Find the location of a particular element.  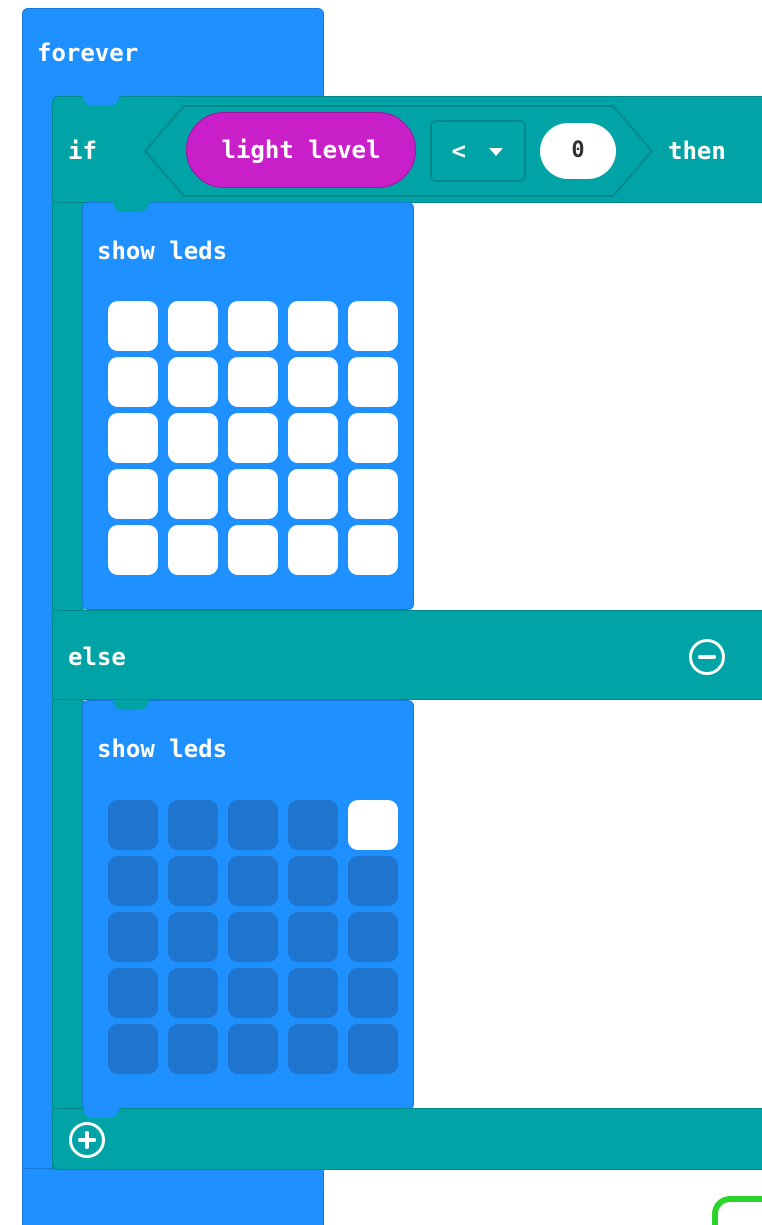

end-bar-notch is located at coordinates (101, 1113).